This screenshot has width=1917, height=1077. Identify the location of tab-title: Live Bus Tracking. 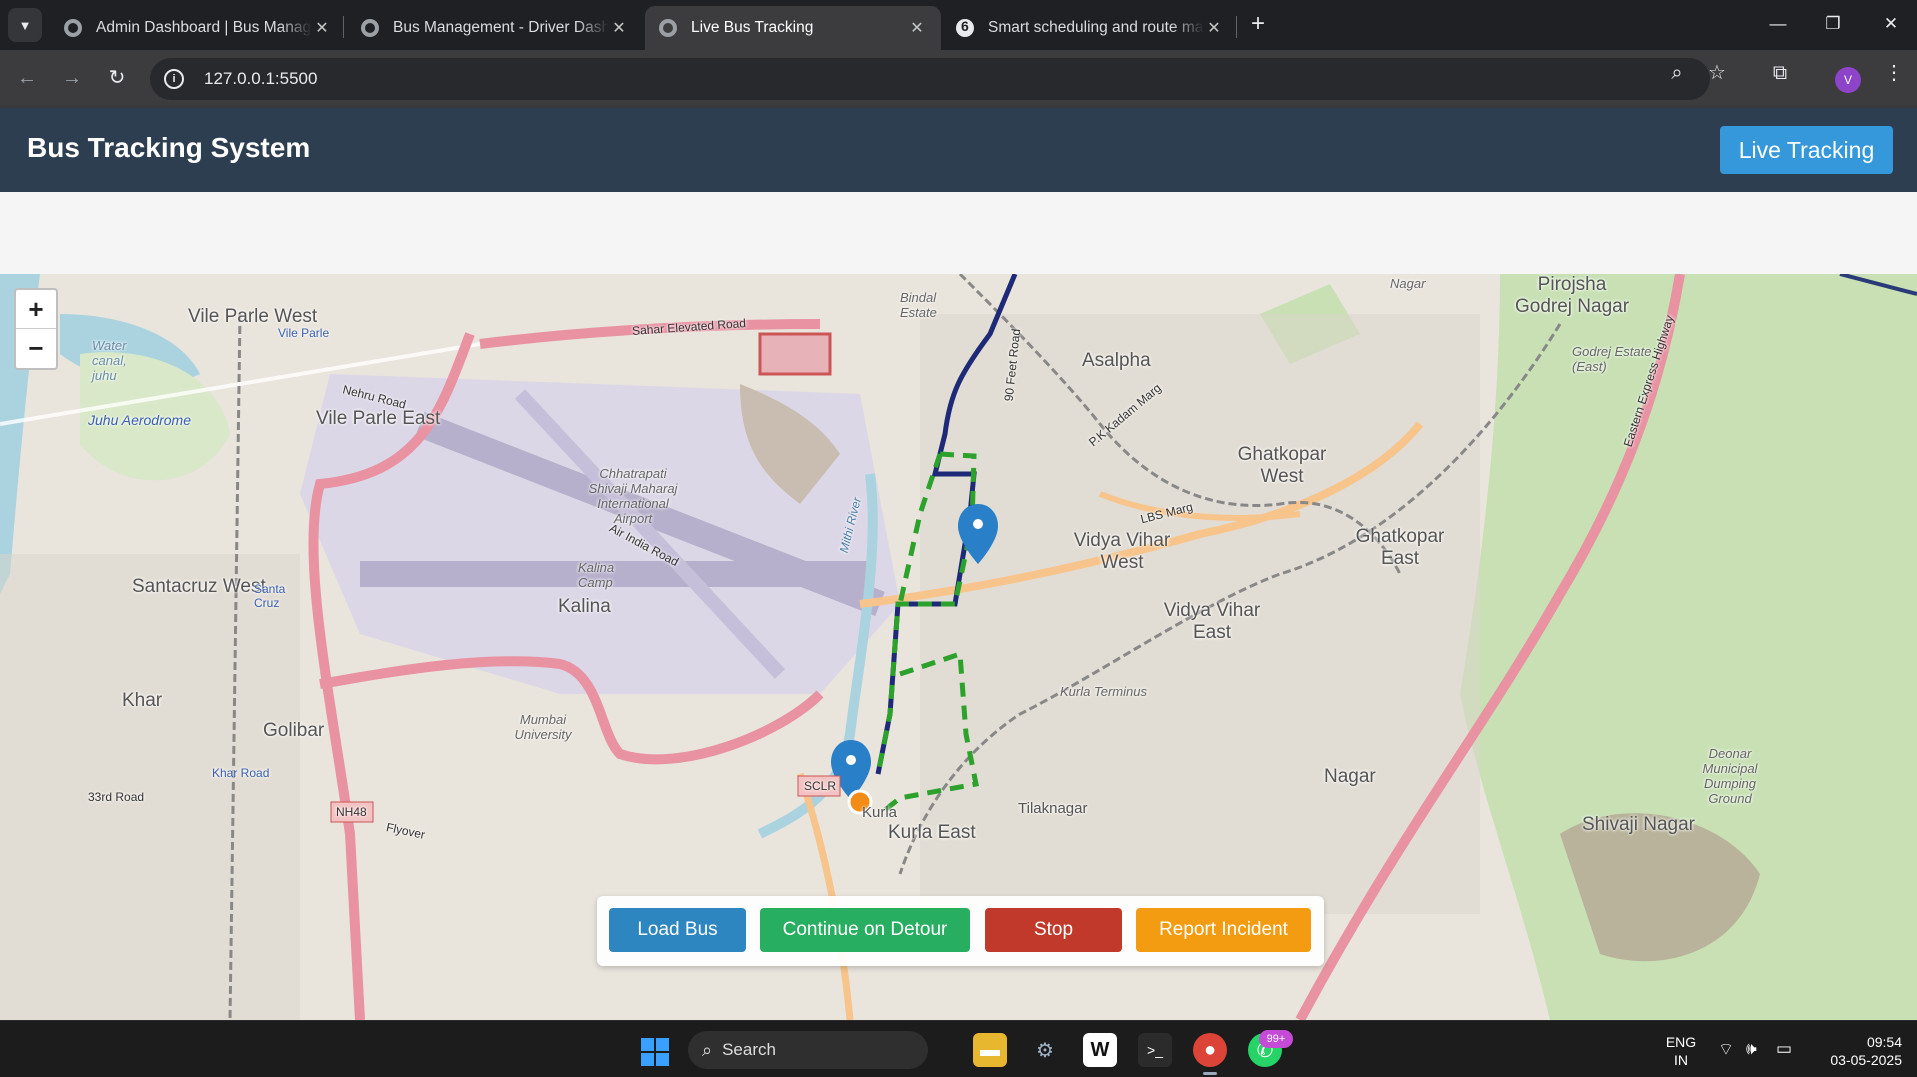
(752, 27).